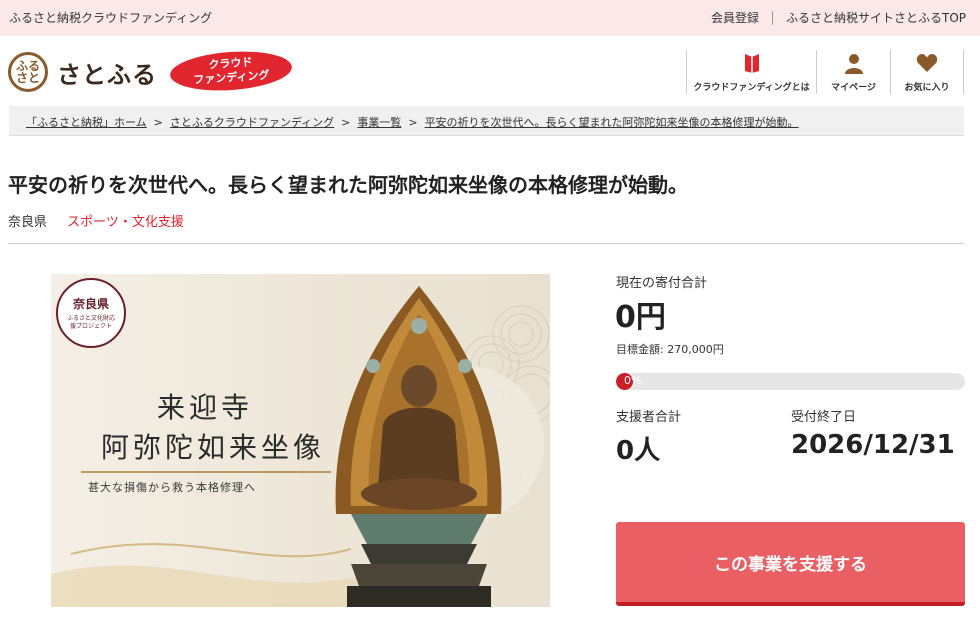 Image resolution: width=980 pixels, height=625 pixels. I want to click on hero-heading-temple: 来迎寺, so click(205, 407).